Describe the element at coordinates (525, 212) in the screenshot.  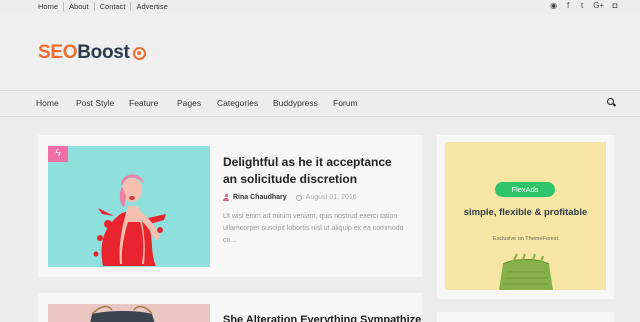
I see `ad-headline: simple, flexible & profitable` at that location.